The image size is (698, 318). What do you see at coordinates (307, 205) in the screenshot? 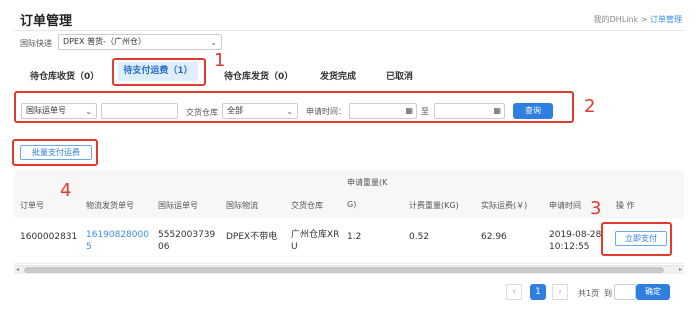
I see `col-warehouse: 交货仓库` at bounding box center [307, 205].